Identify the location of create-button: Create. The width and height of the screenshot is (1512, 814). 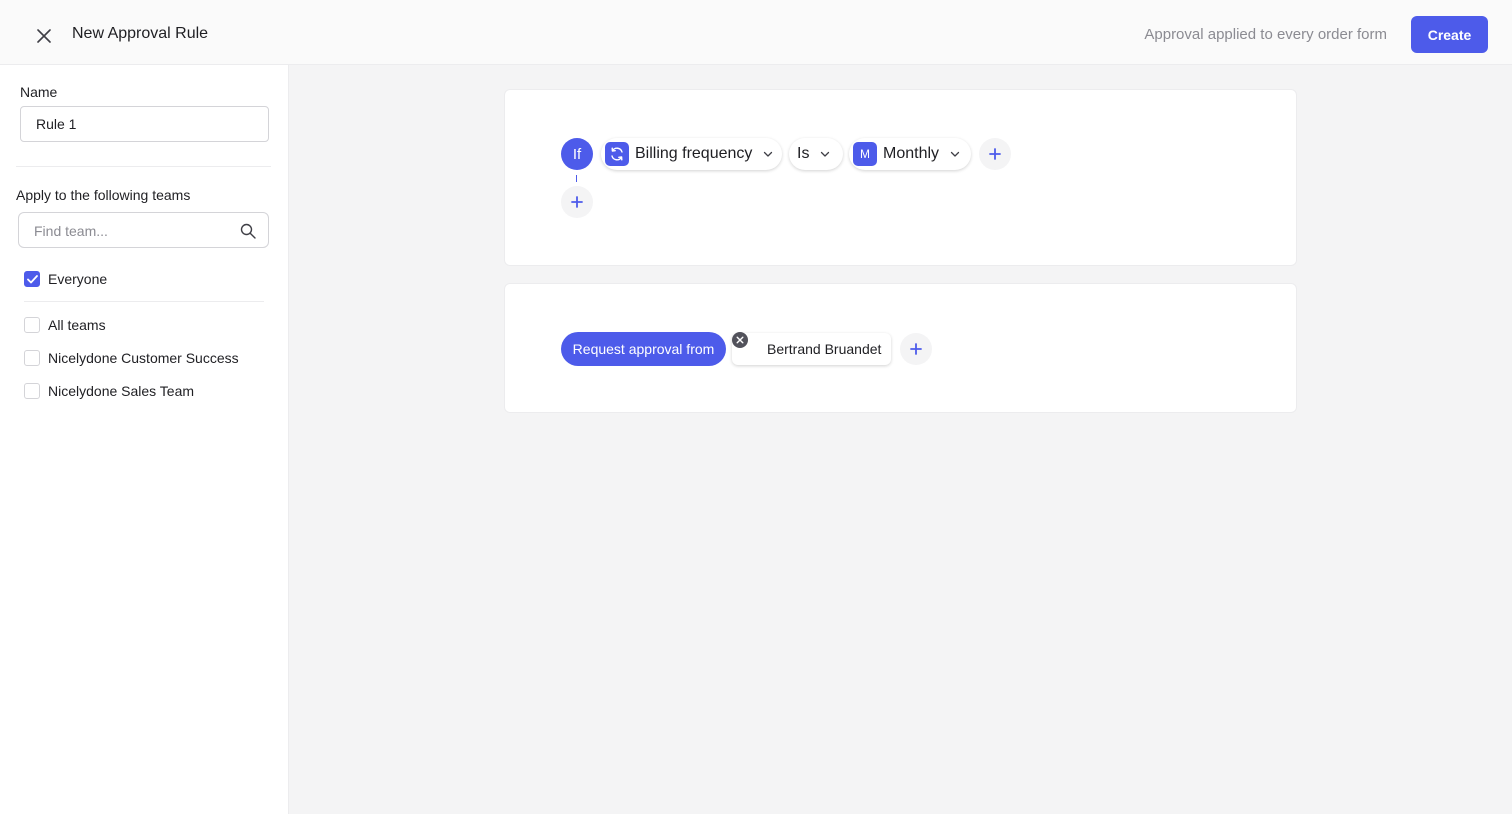
(1449, 34).